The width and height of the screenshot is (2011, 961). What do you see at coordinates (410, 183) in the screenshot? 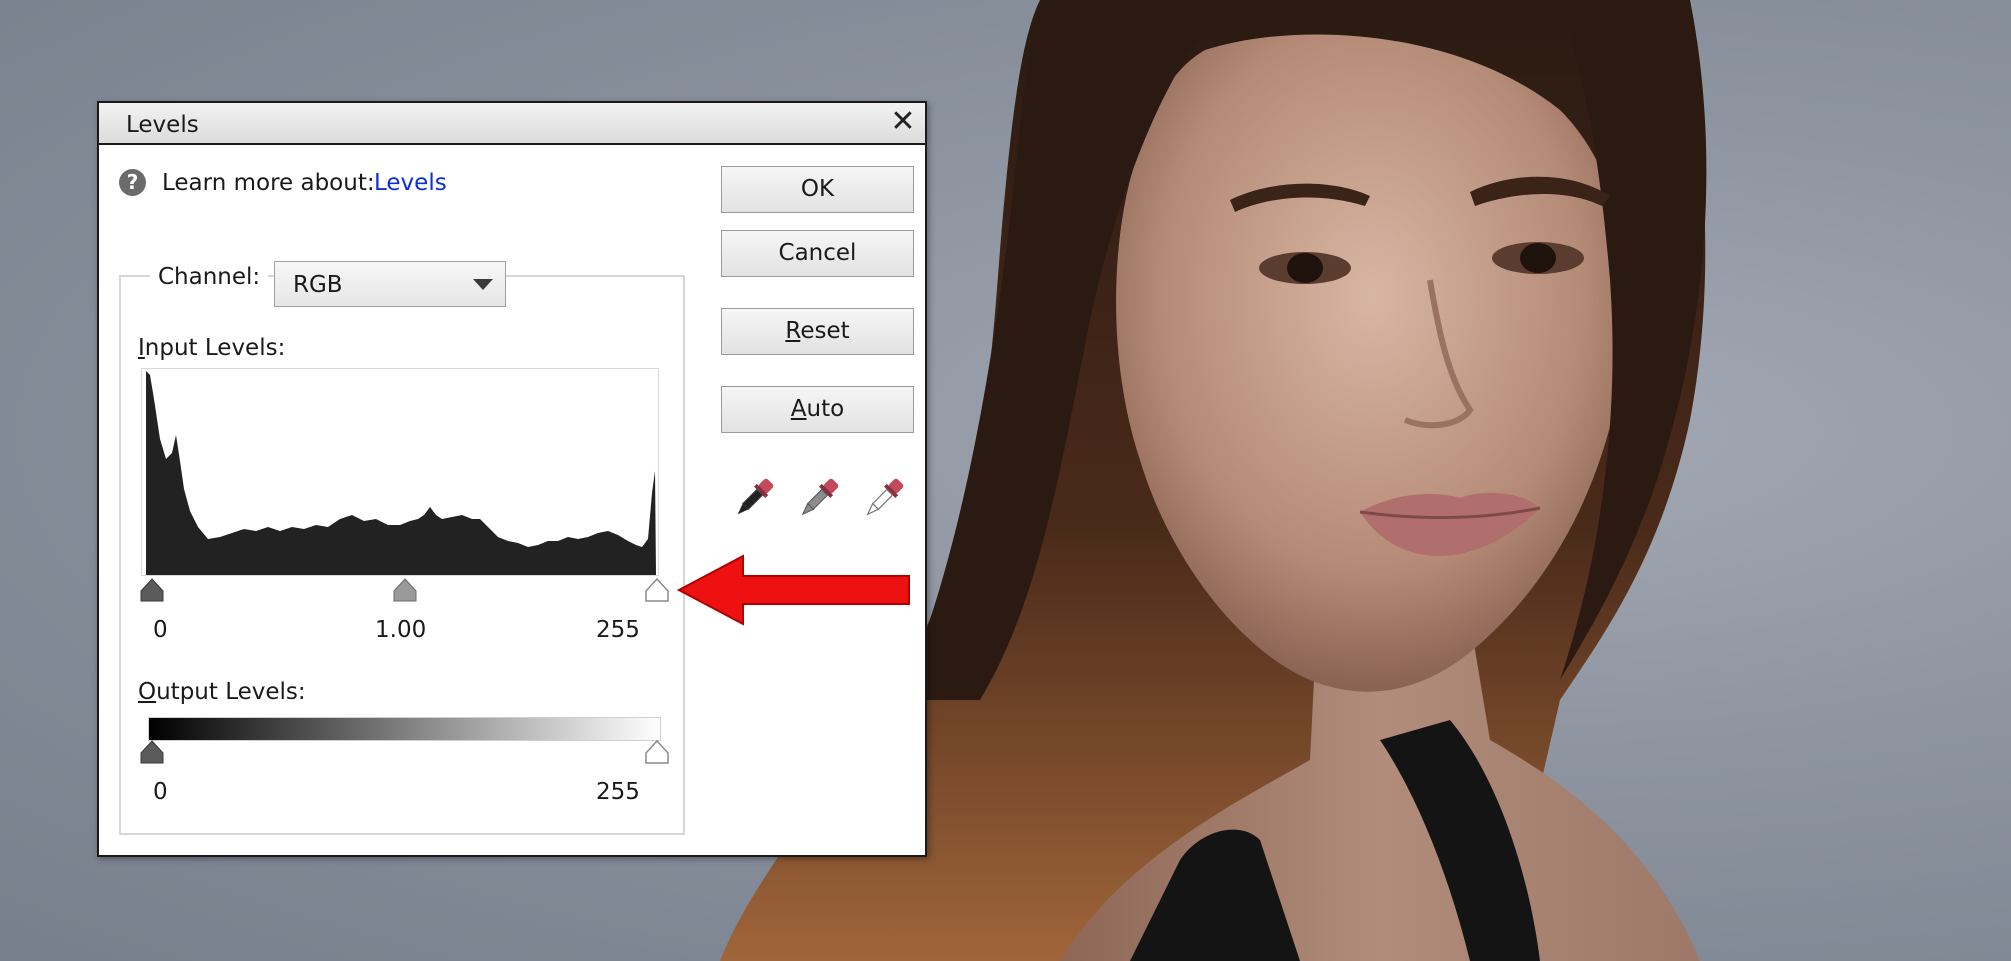
I see `learn-more-link: Levels` at bounding box center [410, 183].